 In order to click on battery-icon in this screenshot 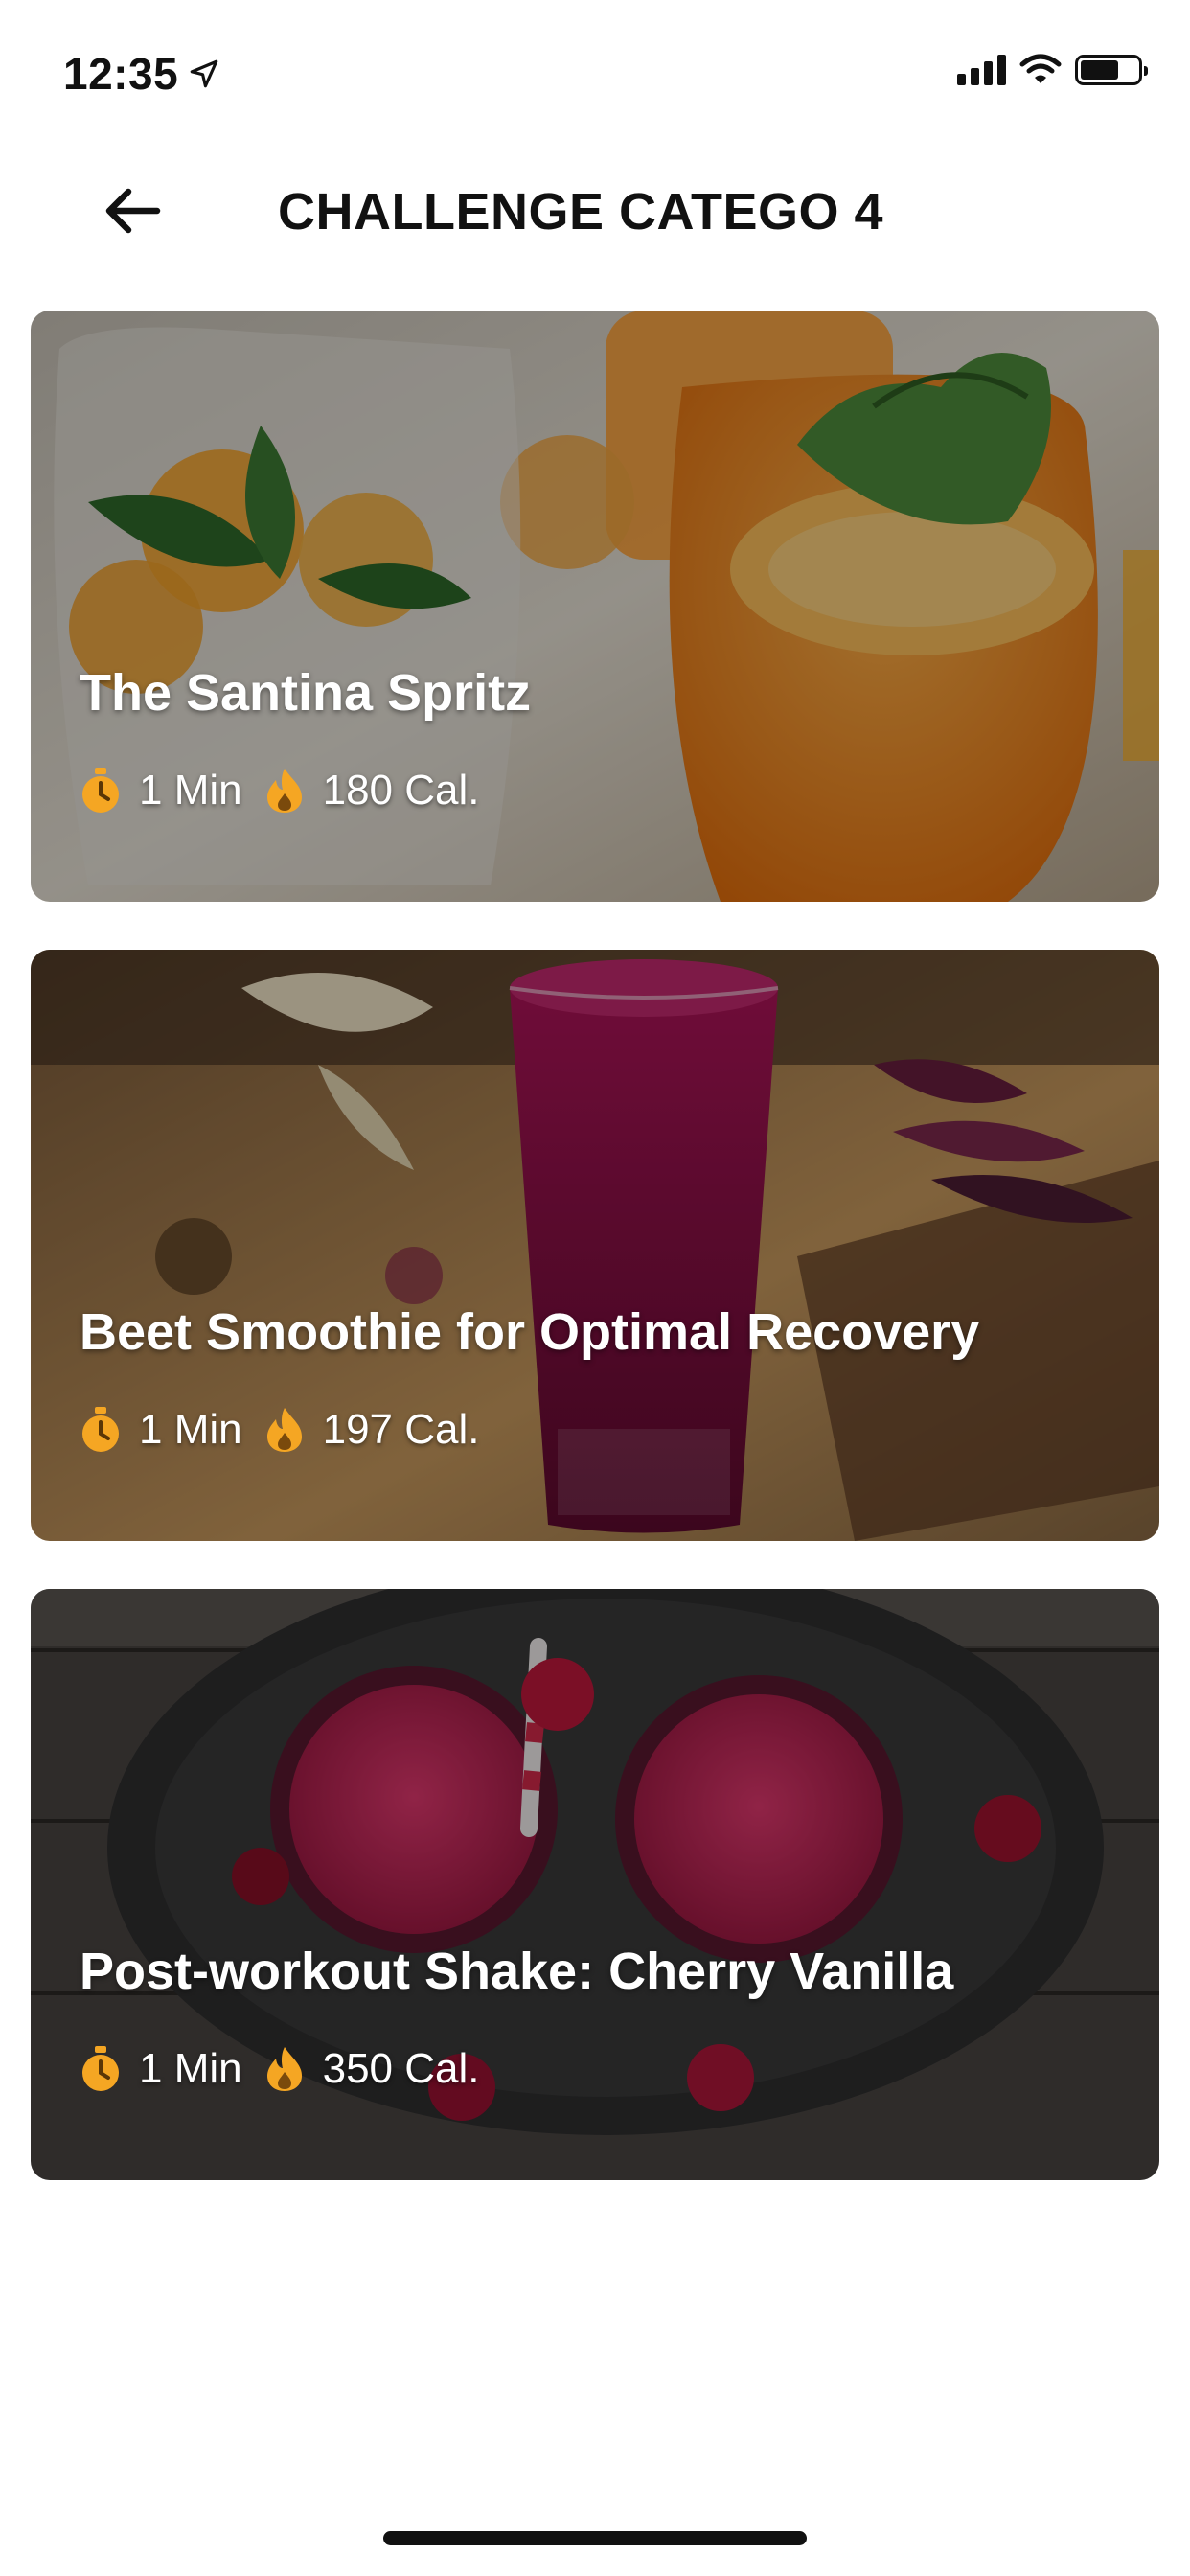, I will do `click(1111, 70)`.